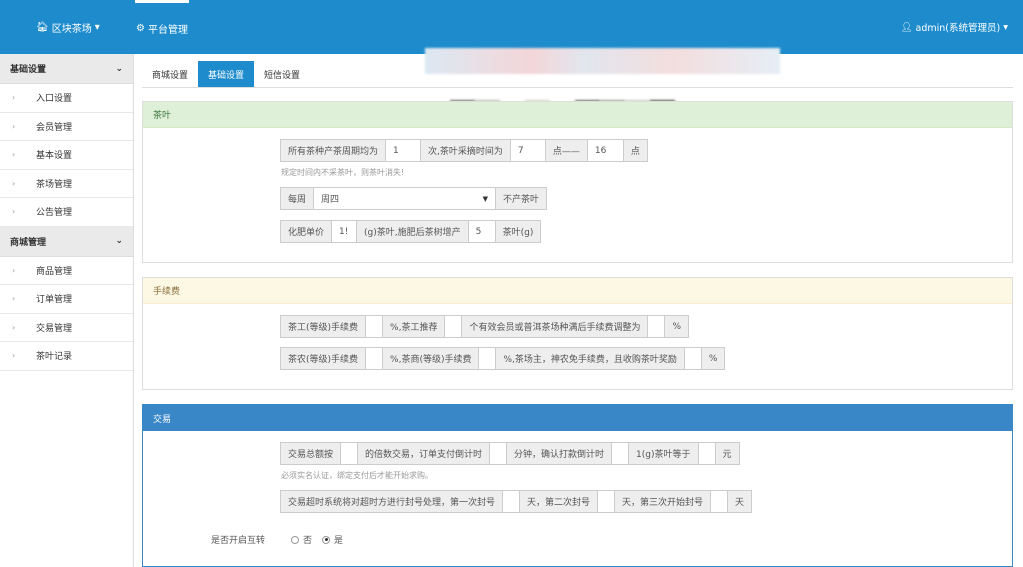 This screenshot has width=1023, height=567. Describe the element at coordinates (66, 212) in the screenshot. I see `sidebar-item-notices: › 公告管理` at that location.